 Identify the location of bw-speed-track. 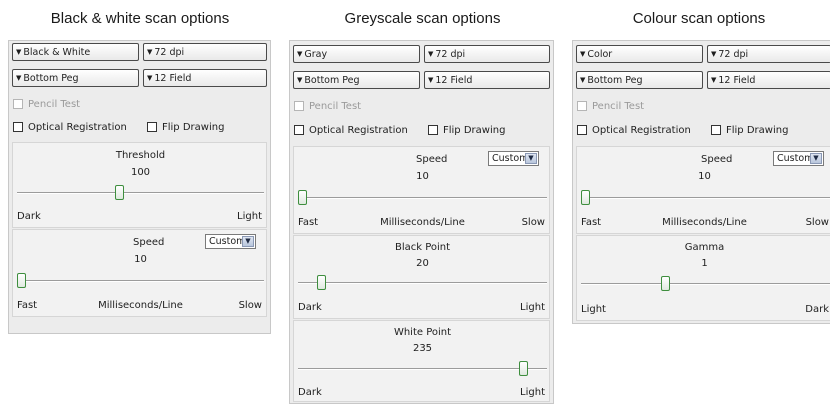
(140, 281).